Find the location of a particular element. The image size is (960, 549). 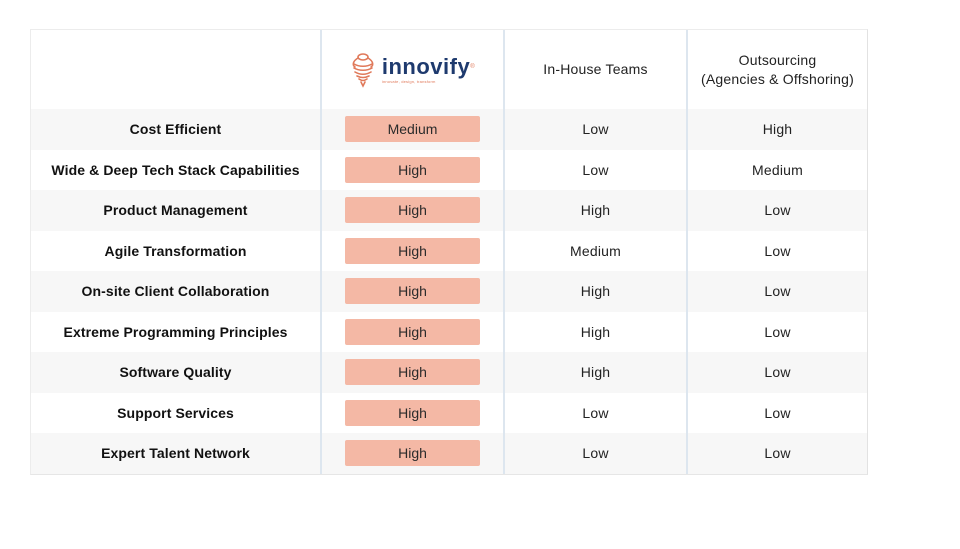

table-row: Expert Talent Network High Low Low is located at coordinates (449, 453).